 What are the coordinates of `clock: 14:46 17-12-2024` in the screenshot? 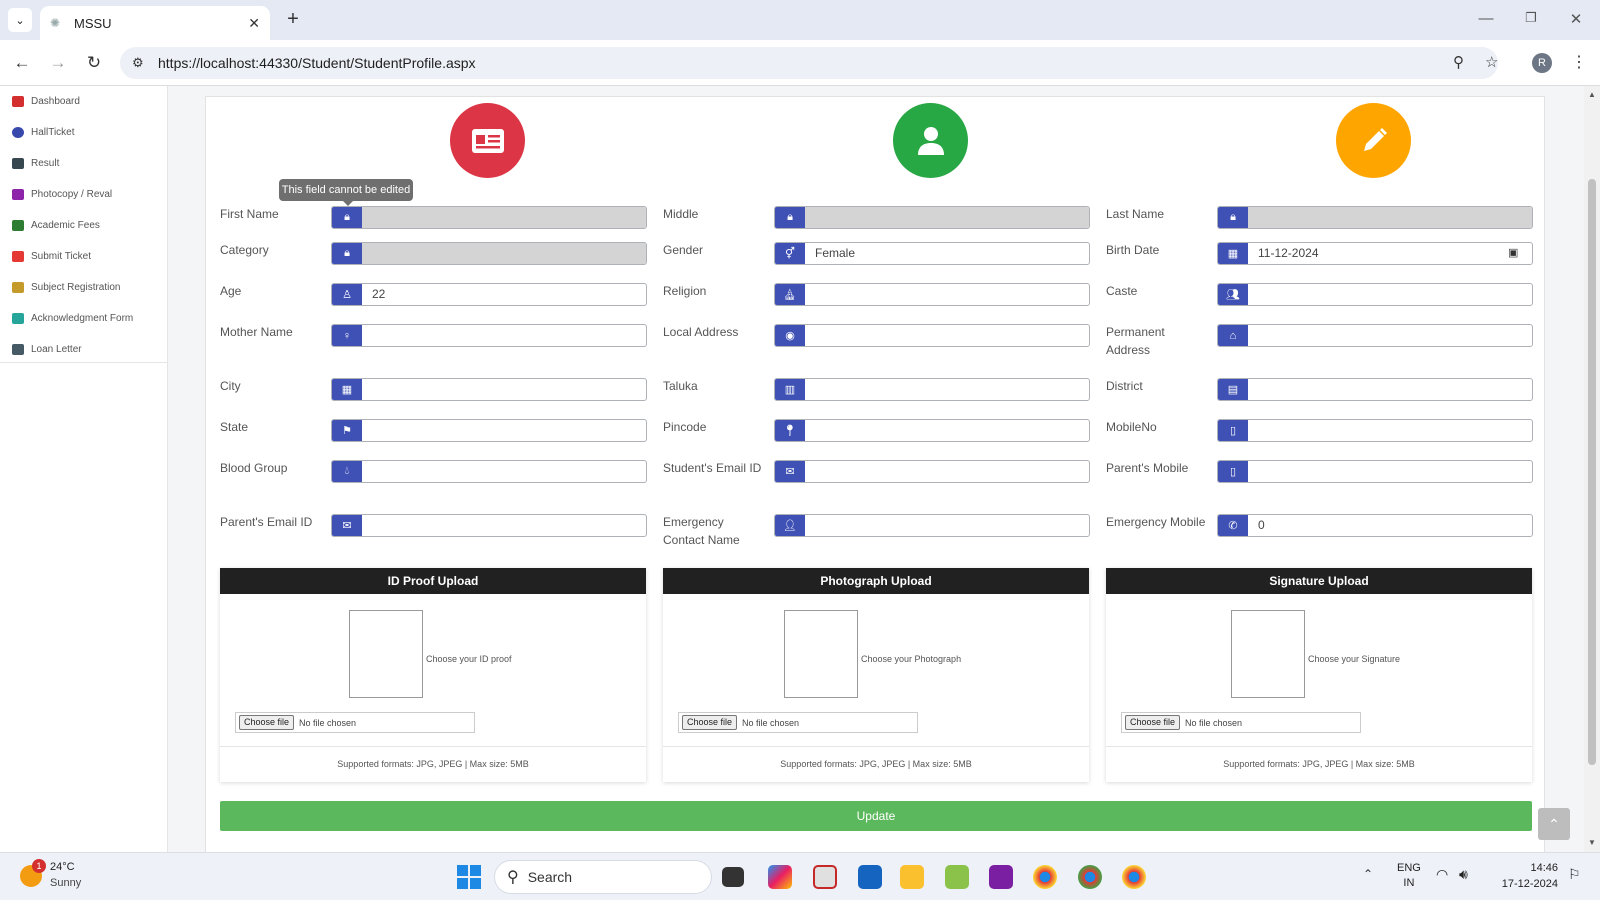 It's located at (1525, 876).